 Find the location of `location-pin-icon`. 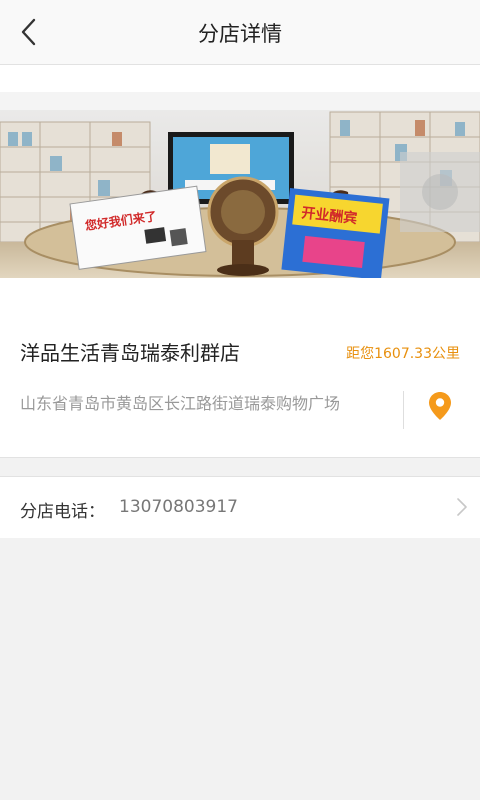

location-pin-icon is located at coordinates (440, 406).